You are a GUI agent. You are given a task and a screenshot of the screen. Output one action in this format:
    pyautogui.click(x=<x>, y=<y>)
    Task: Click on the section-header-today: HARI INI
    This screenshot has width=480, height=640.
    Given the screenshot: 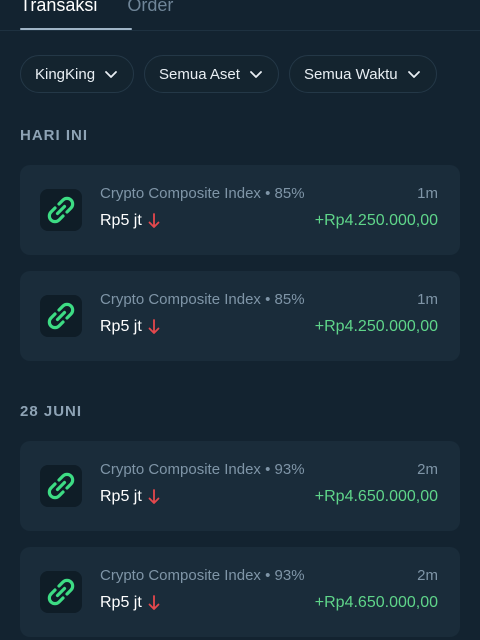 What is the action you would take?
    pyautogui.click(x=54, y=135)
    